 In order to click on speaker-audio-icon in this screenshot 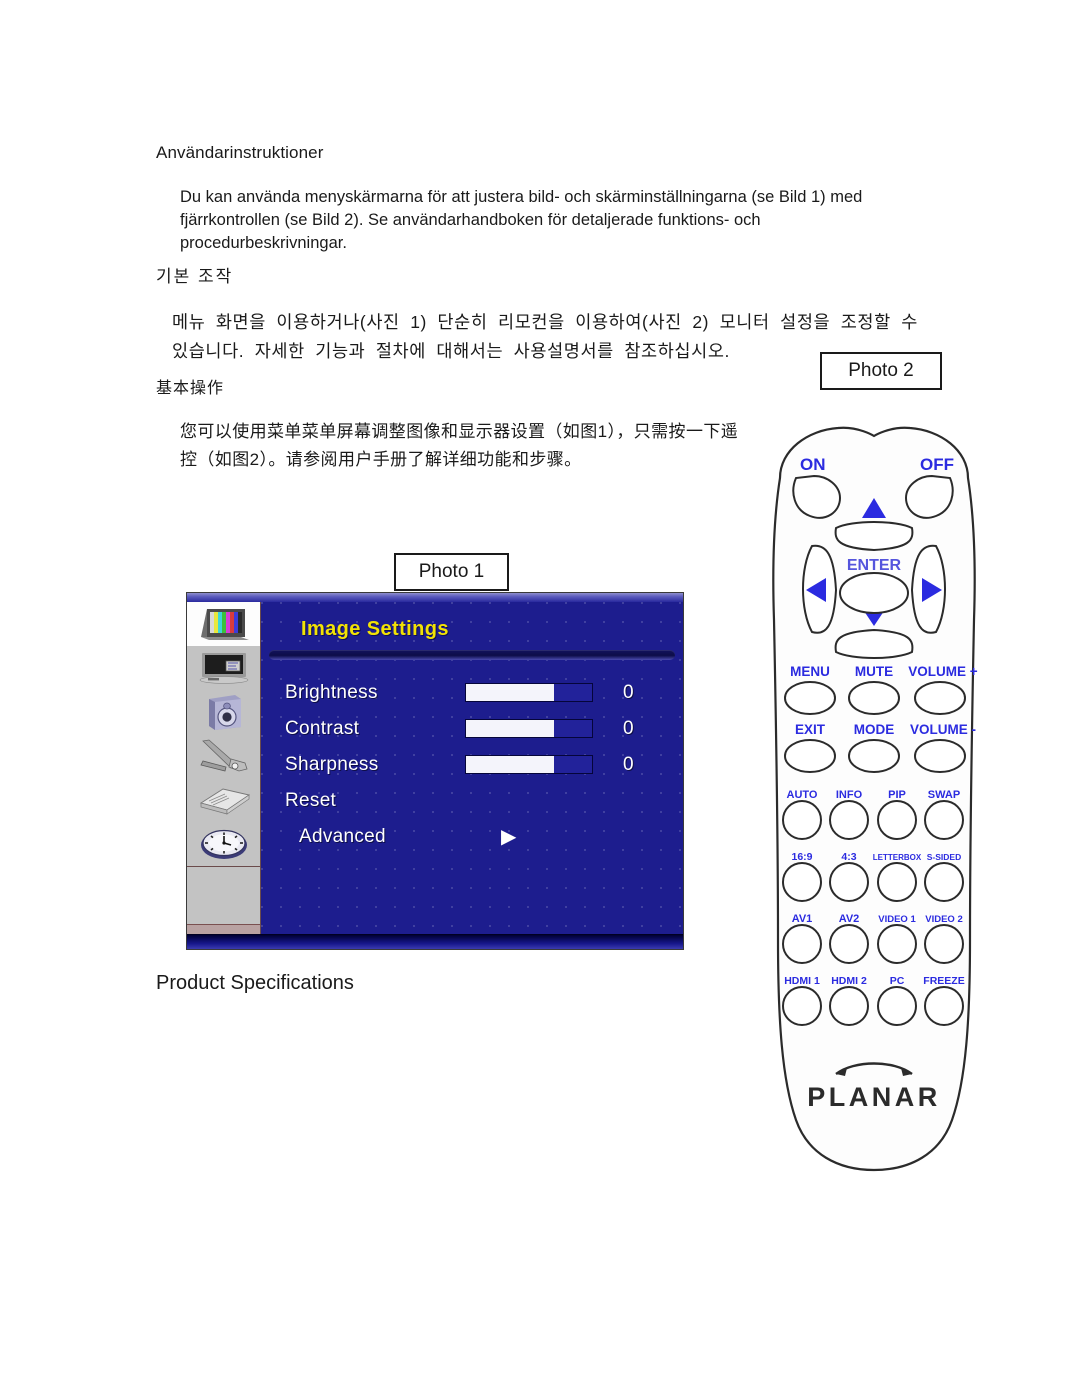, I will do `click(224, 712)`.